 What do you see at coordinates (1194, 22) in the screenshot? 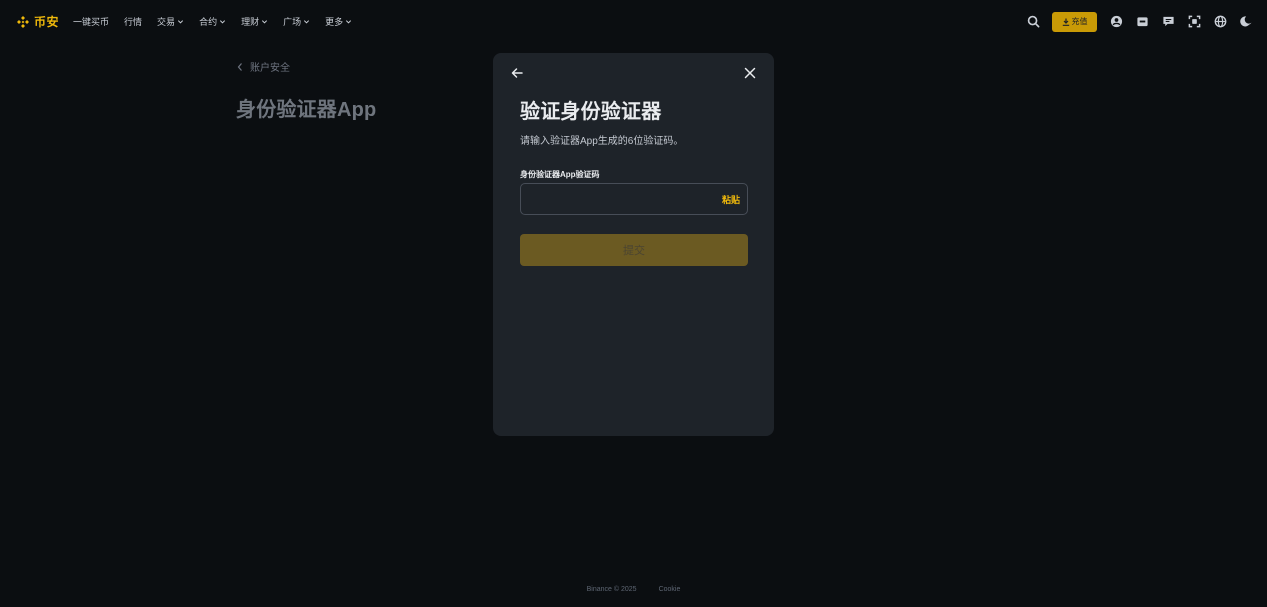
I see `scan-icon` at bounding box center [1194, 22].